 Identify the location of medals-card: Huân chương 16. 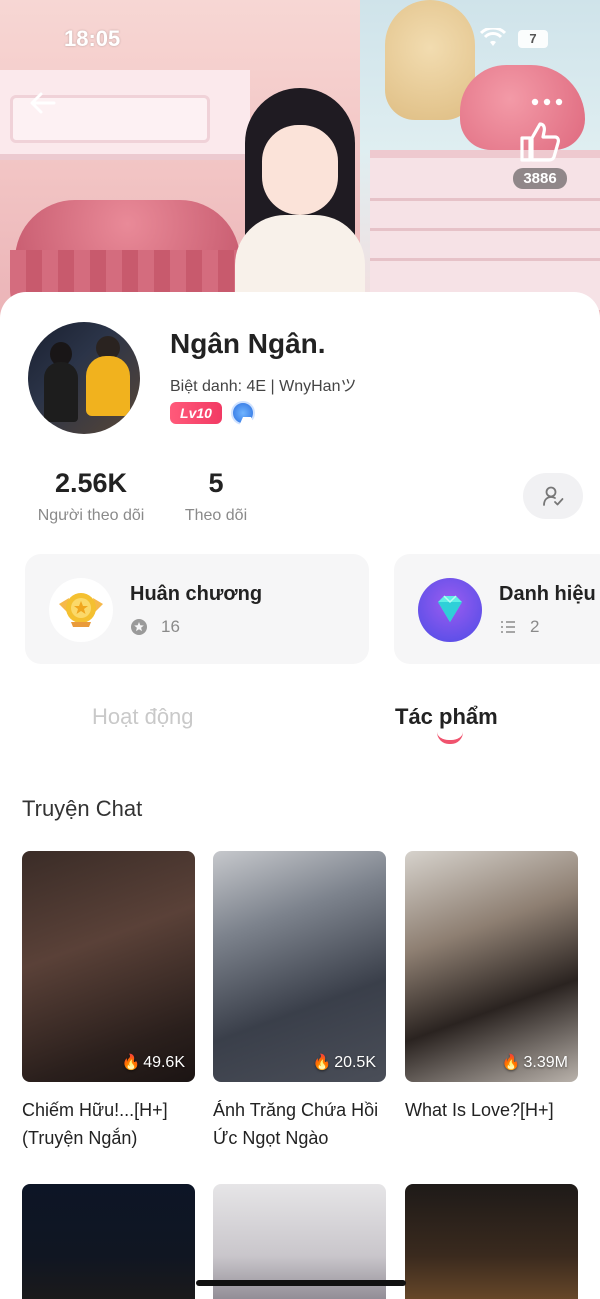
(197, 609).